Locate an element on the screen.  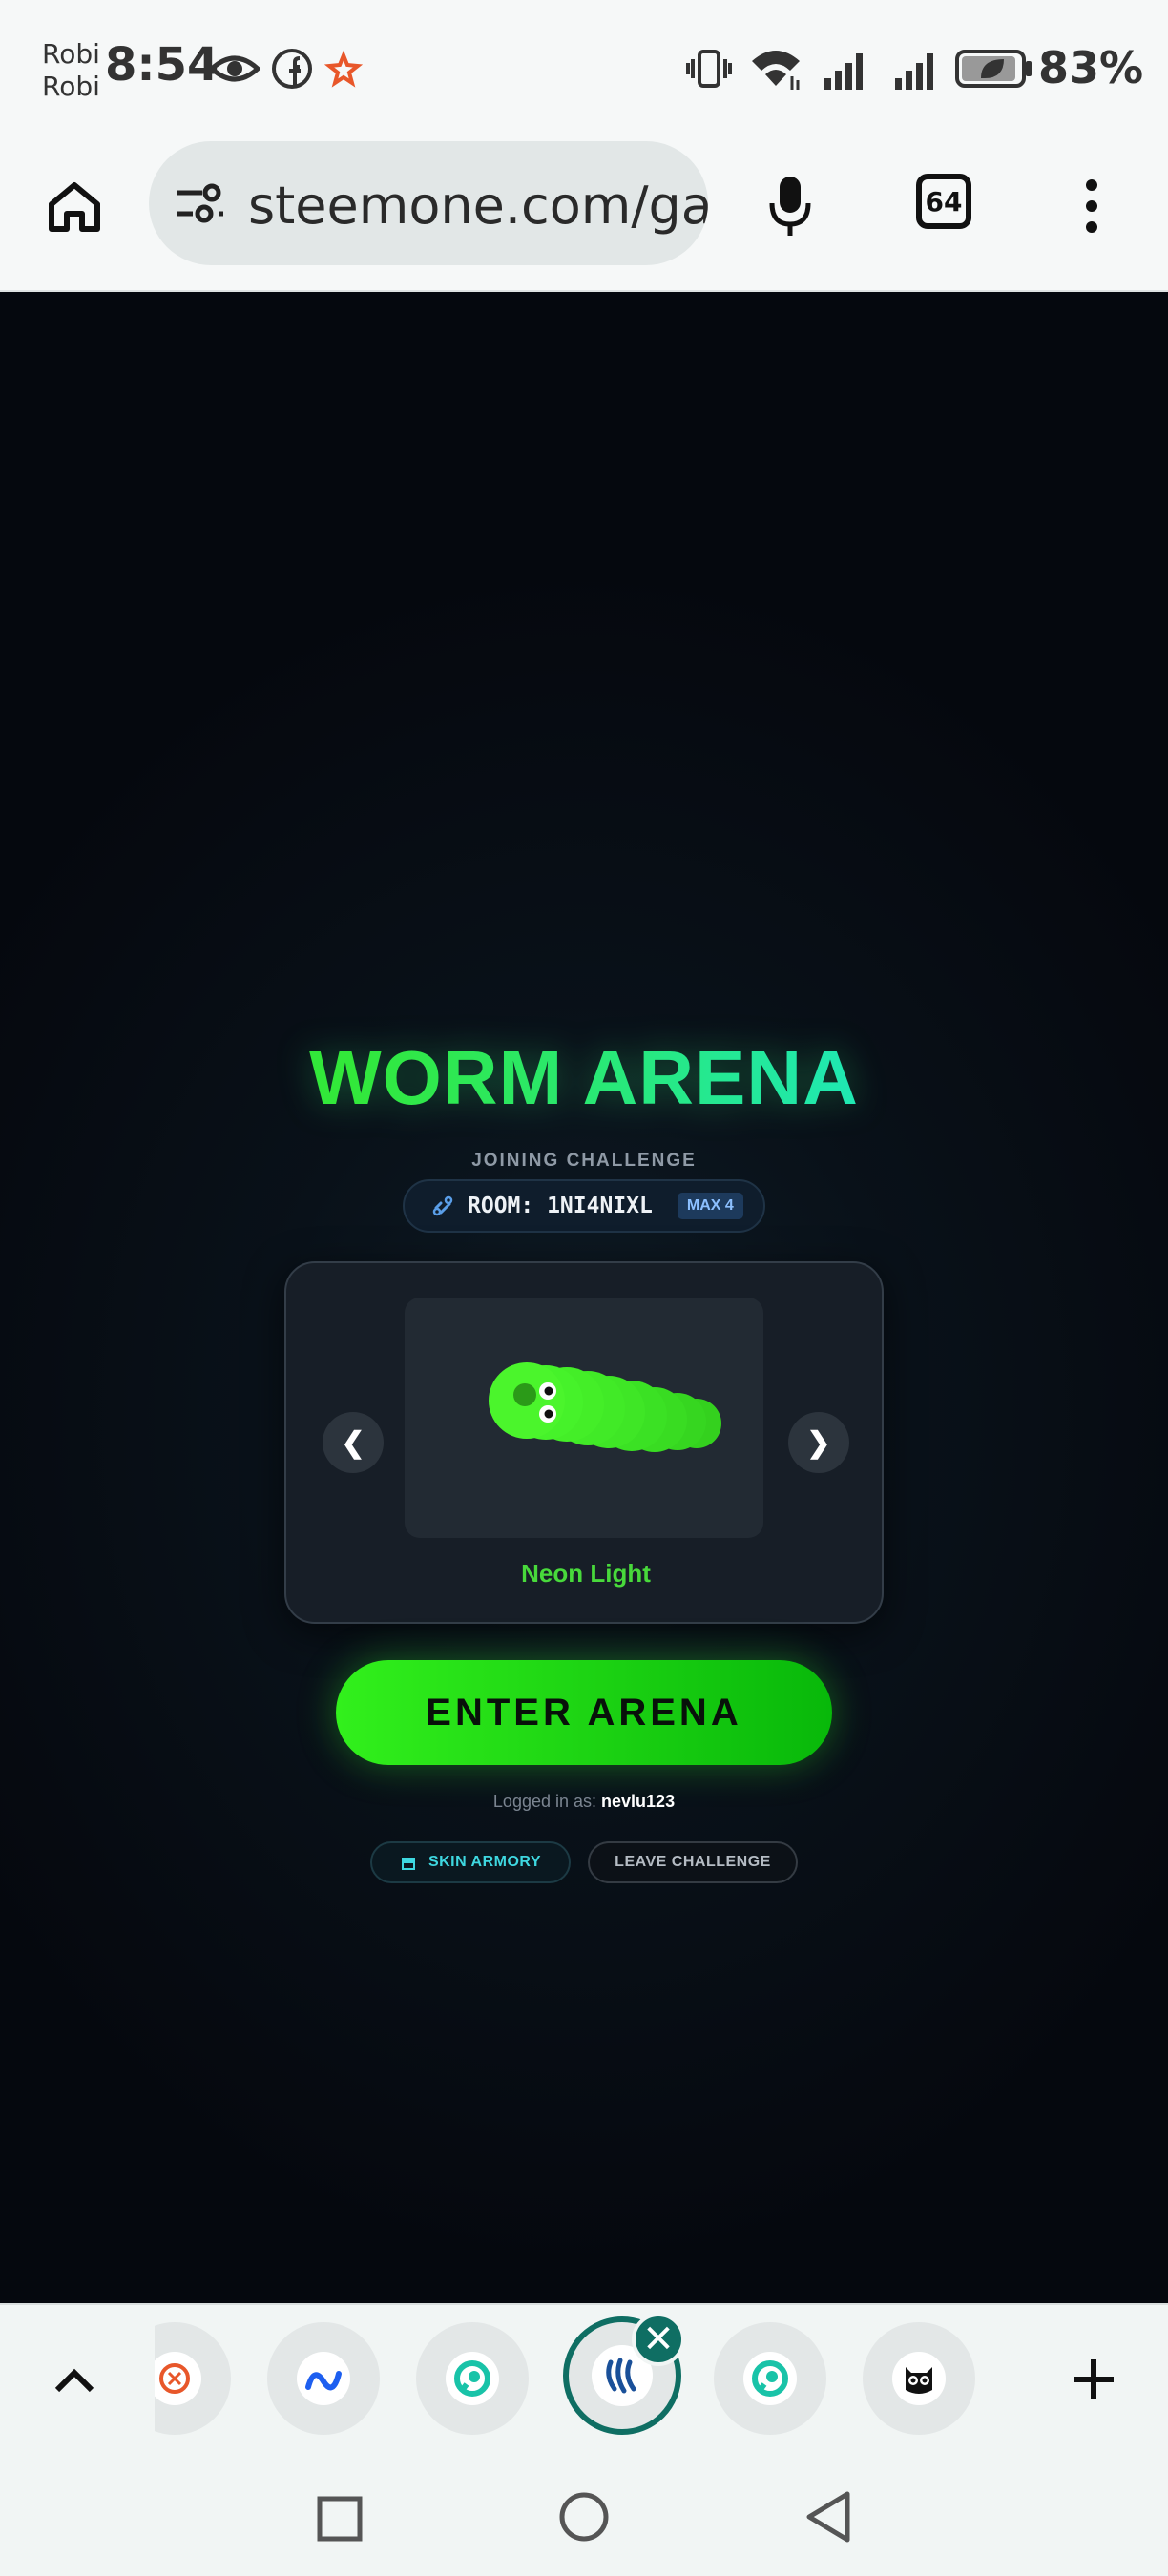
joining-label: JOINING CHALLENGE is located at coordinates (584, 1161).